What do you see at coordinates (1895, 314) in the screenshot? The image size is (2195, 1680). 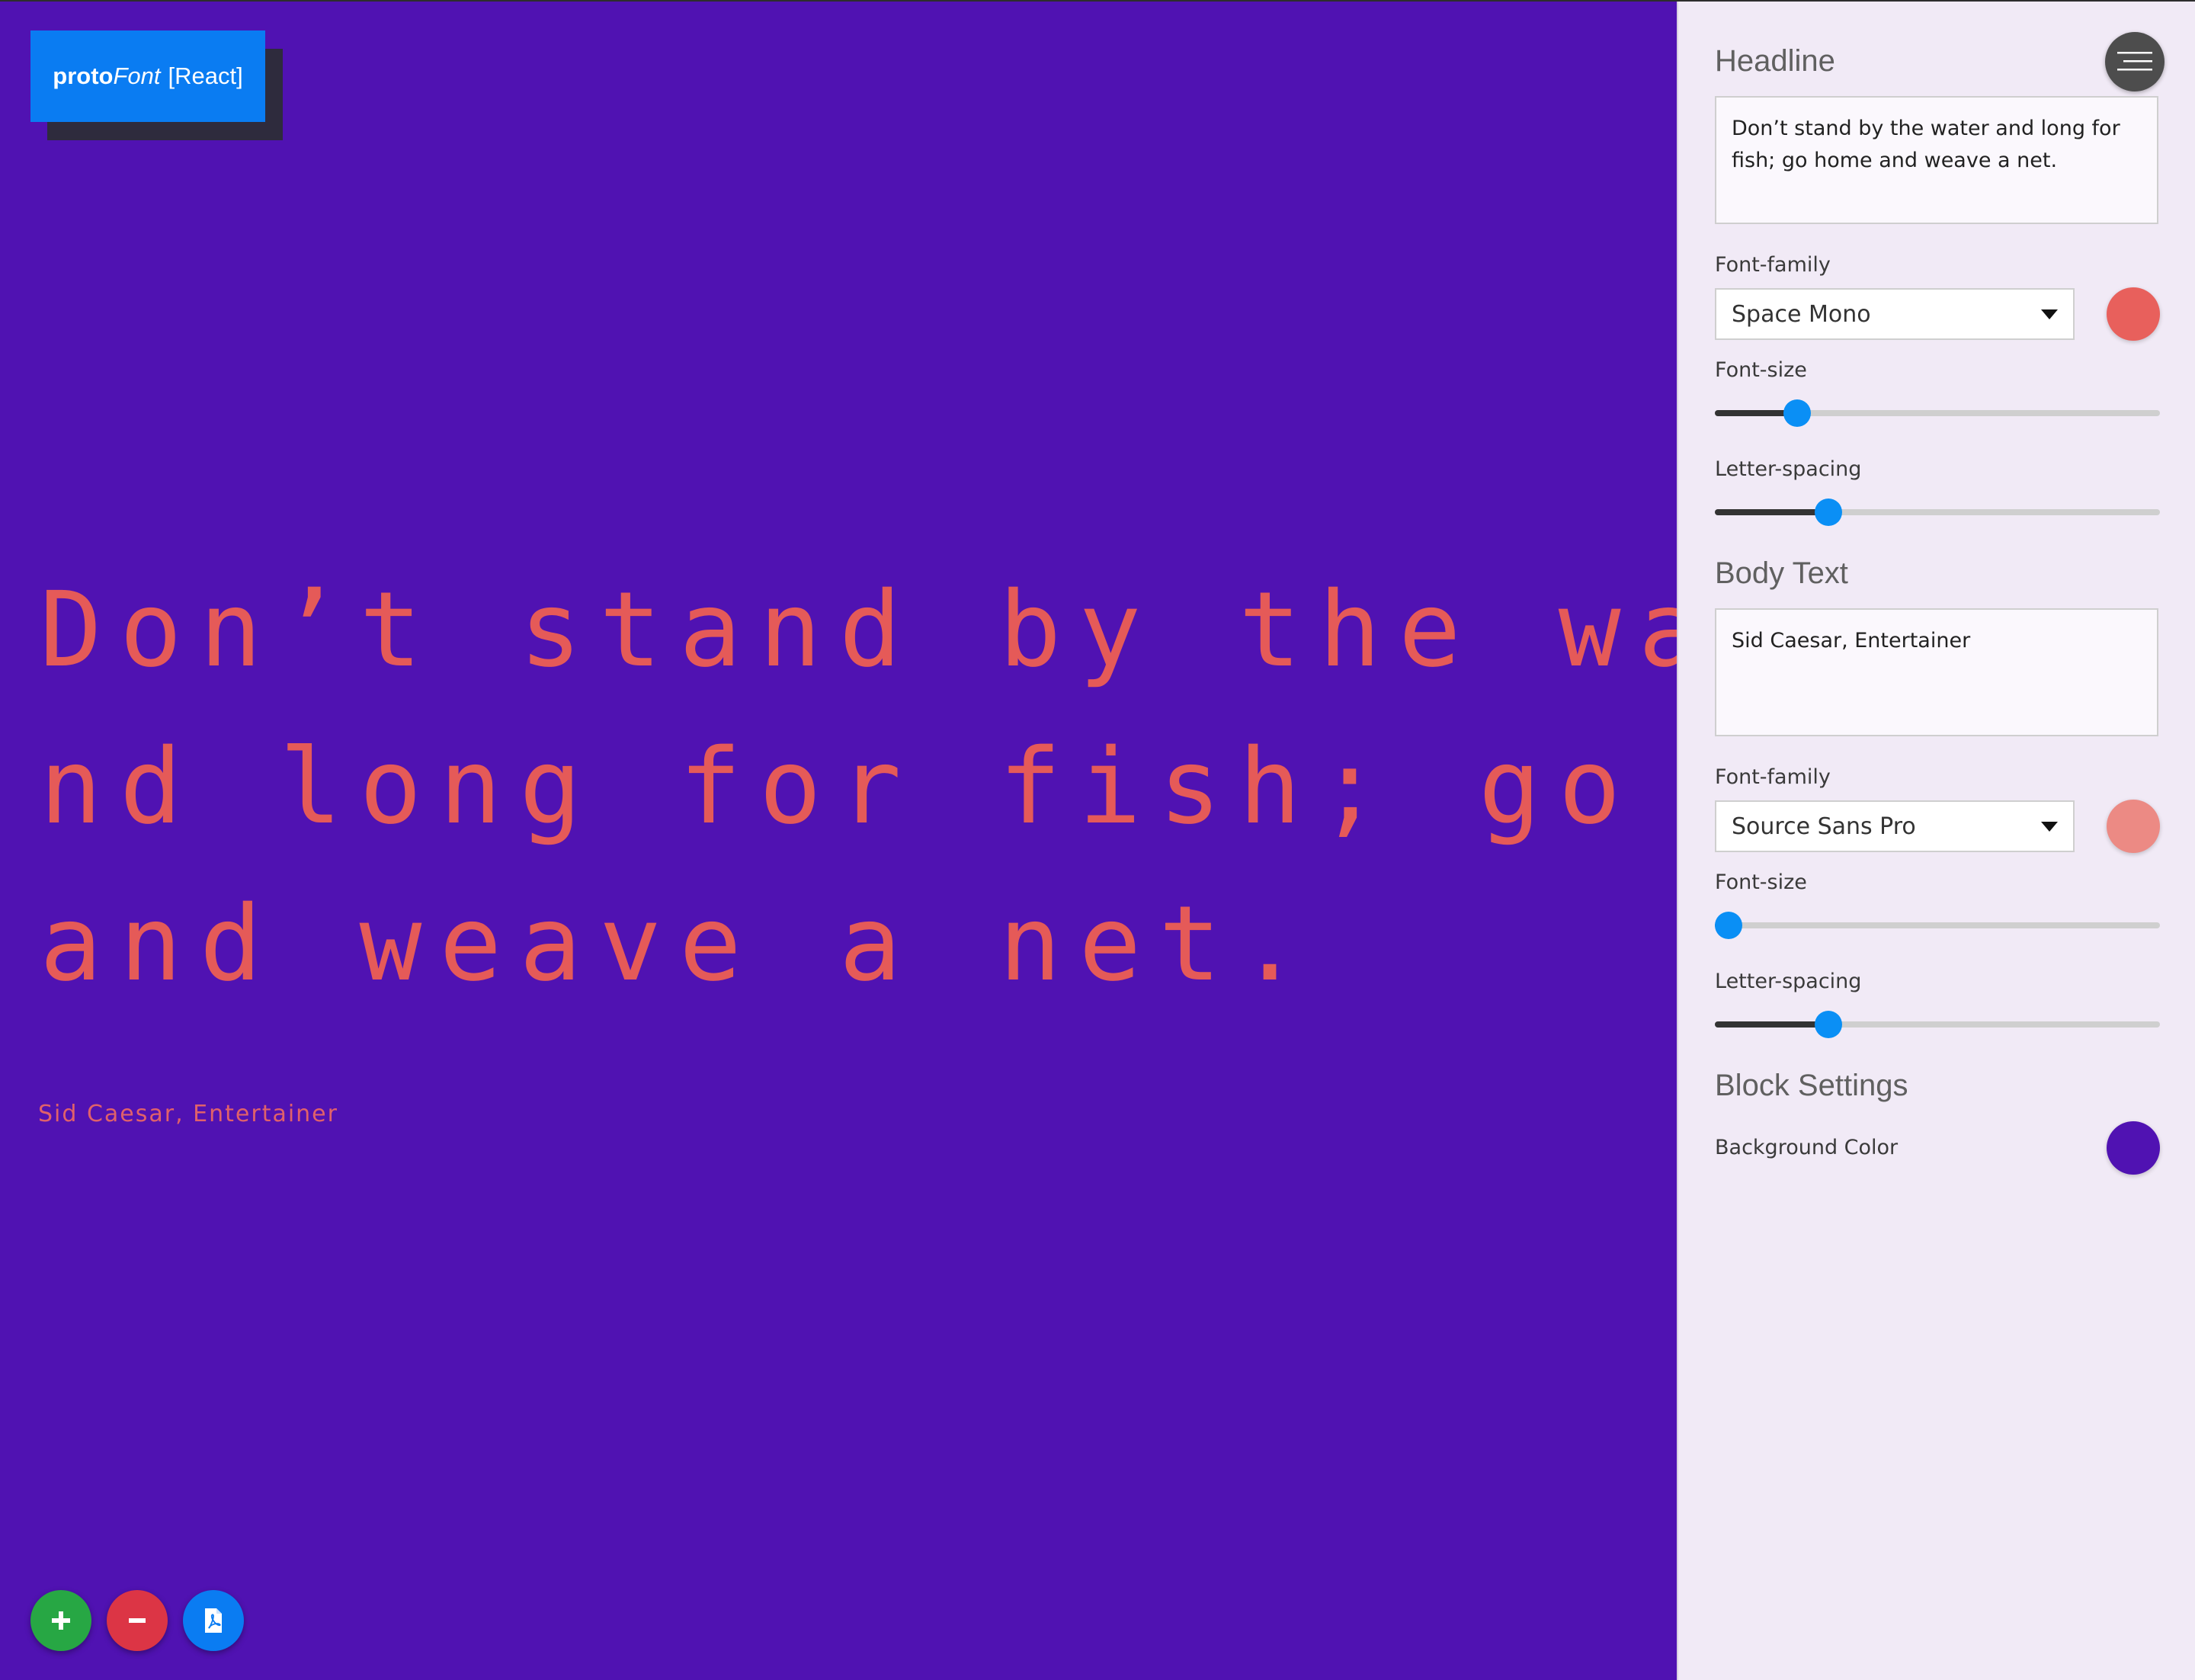 I see `headline-font-family-select: Space Mono` at bounding box center [1895, 314].